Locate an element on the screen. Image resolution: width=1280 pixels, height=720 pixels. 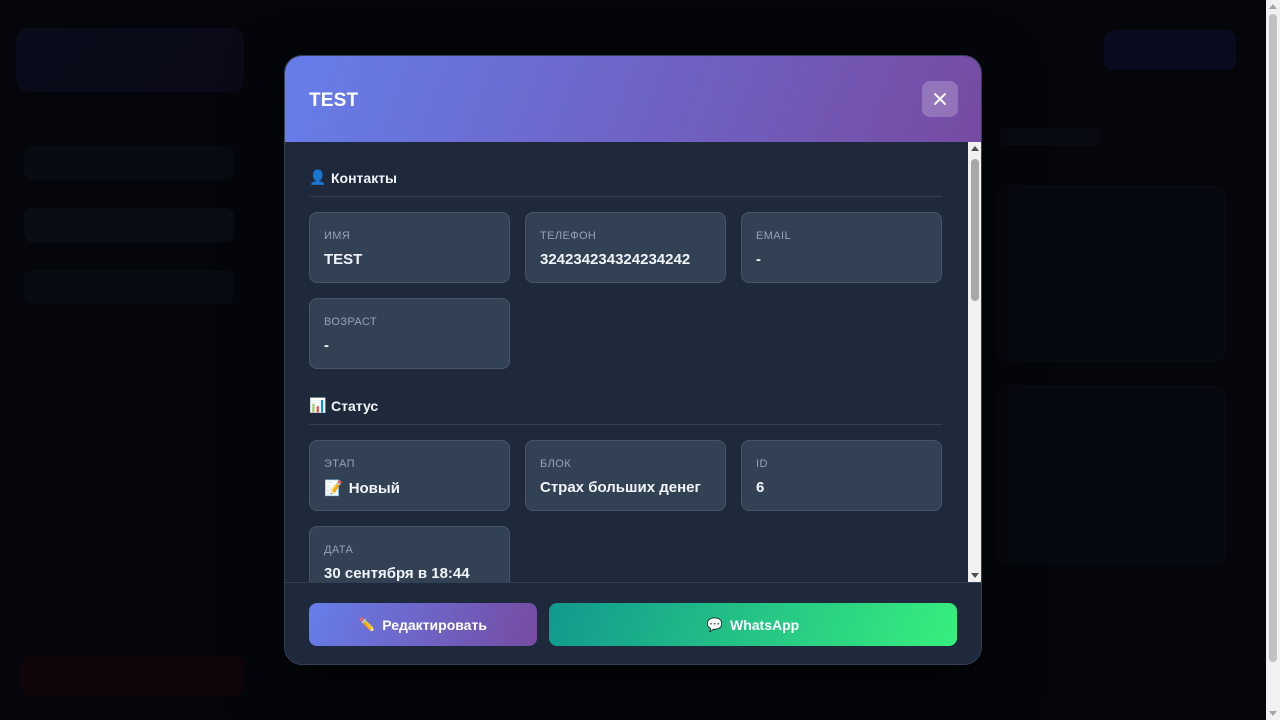
close-button is located at coordinates (940, 99).